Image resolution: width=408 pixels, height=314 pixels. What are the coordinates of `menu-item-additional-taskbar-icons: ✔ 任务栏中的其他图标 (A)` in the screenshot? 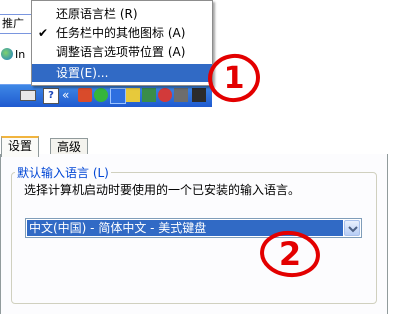 It's located at (122, 33).